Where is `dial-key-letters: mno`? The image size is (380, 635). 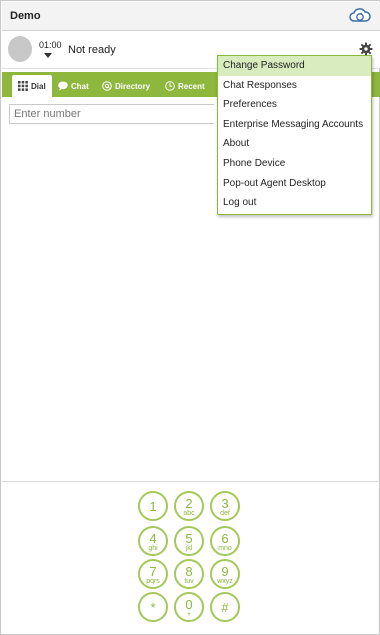 dial-key-letters: mno is located at coordinates (225, 548).